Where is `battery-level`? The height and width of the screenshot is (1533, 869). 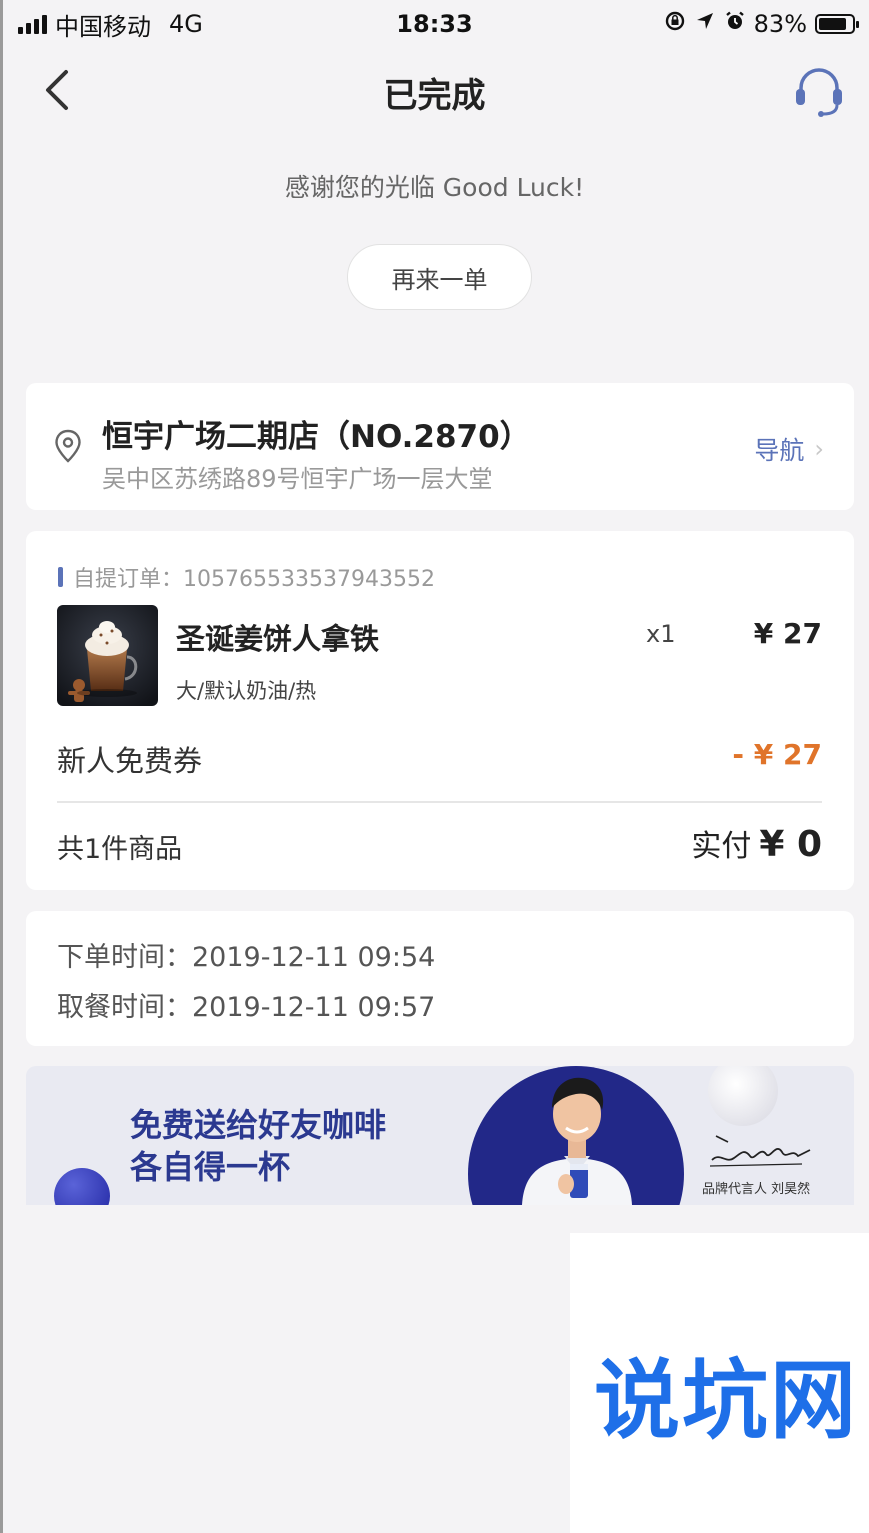
battery-level is located at coordinates (832, 24).